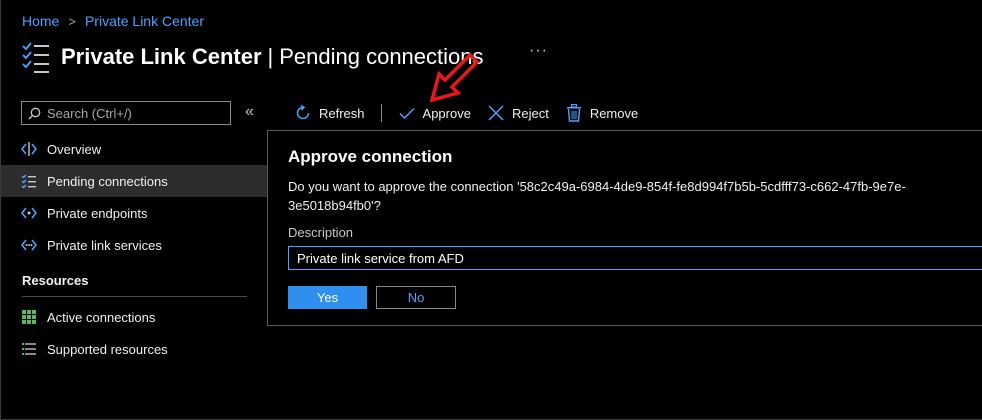  Describe the element at coordinates (40, 21) in the screenshot. I see `breadcrumb-home: Home` at that location.